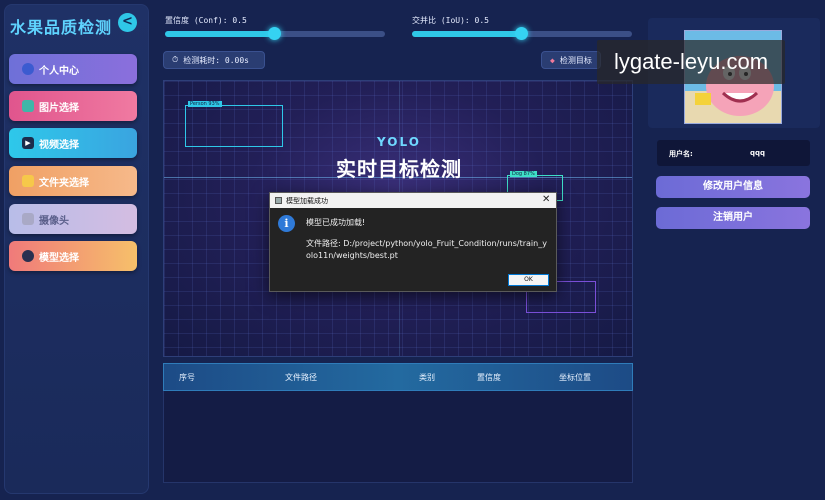  What do you see at coordinates (467, 34) in the screenshot?
I see `iou-slider-fill` at bounding box center [467, 34].